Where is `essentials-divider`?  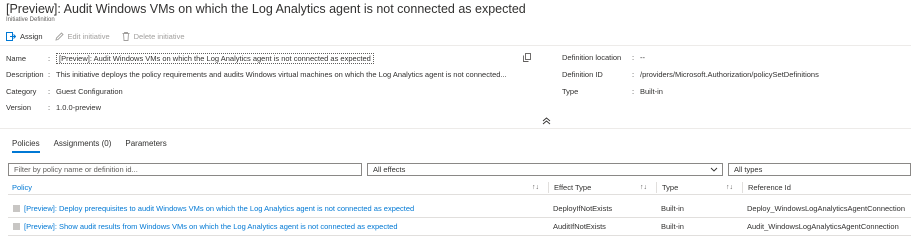 essentials-divider is located at coordinates (455, 128).